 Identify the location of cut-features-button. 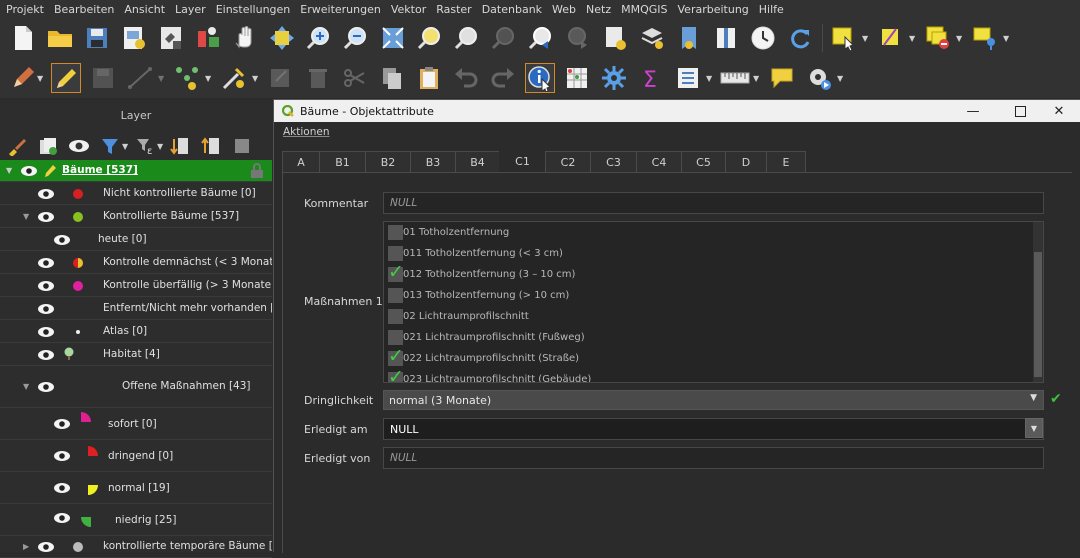
(355, 78).